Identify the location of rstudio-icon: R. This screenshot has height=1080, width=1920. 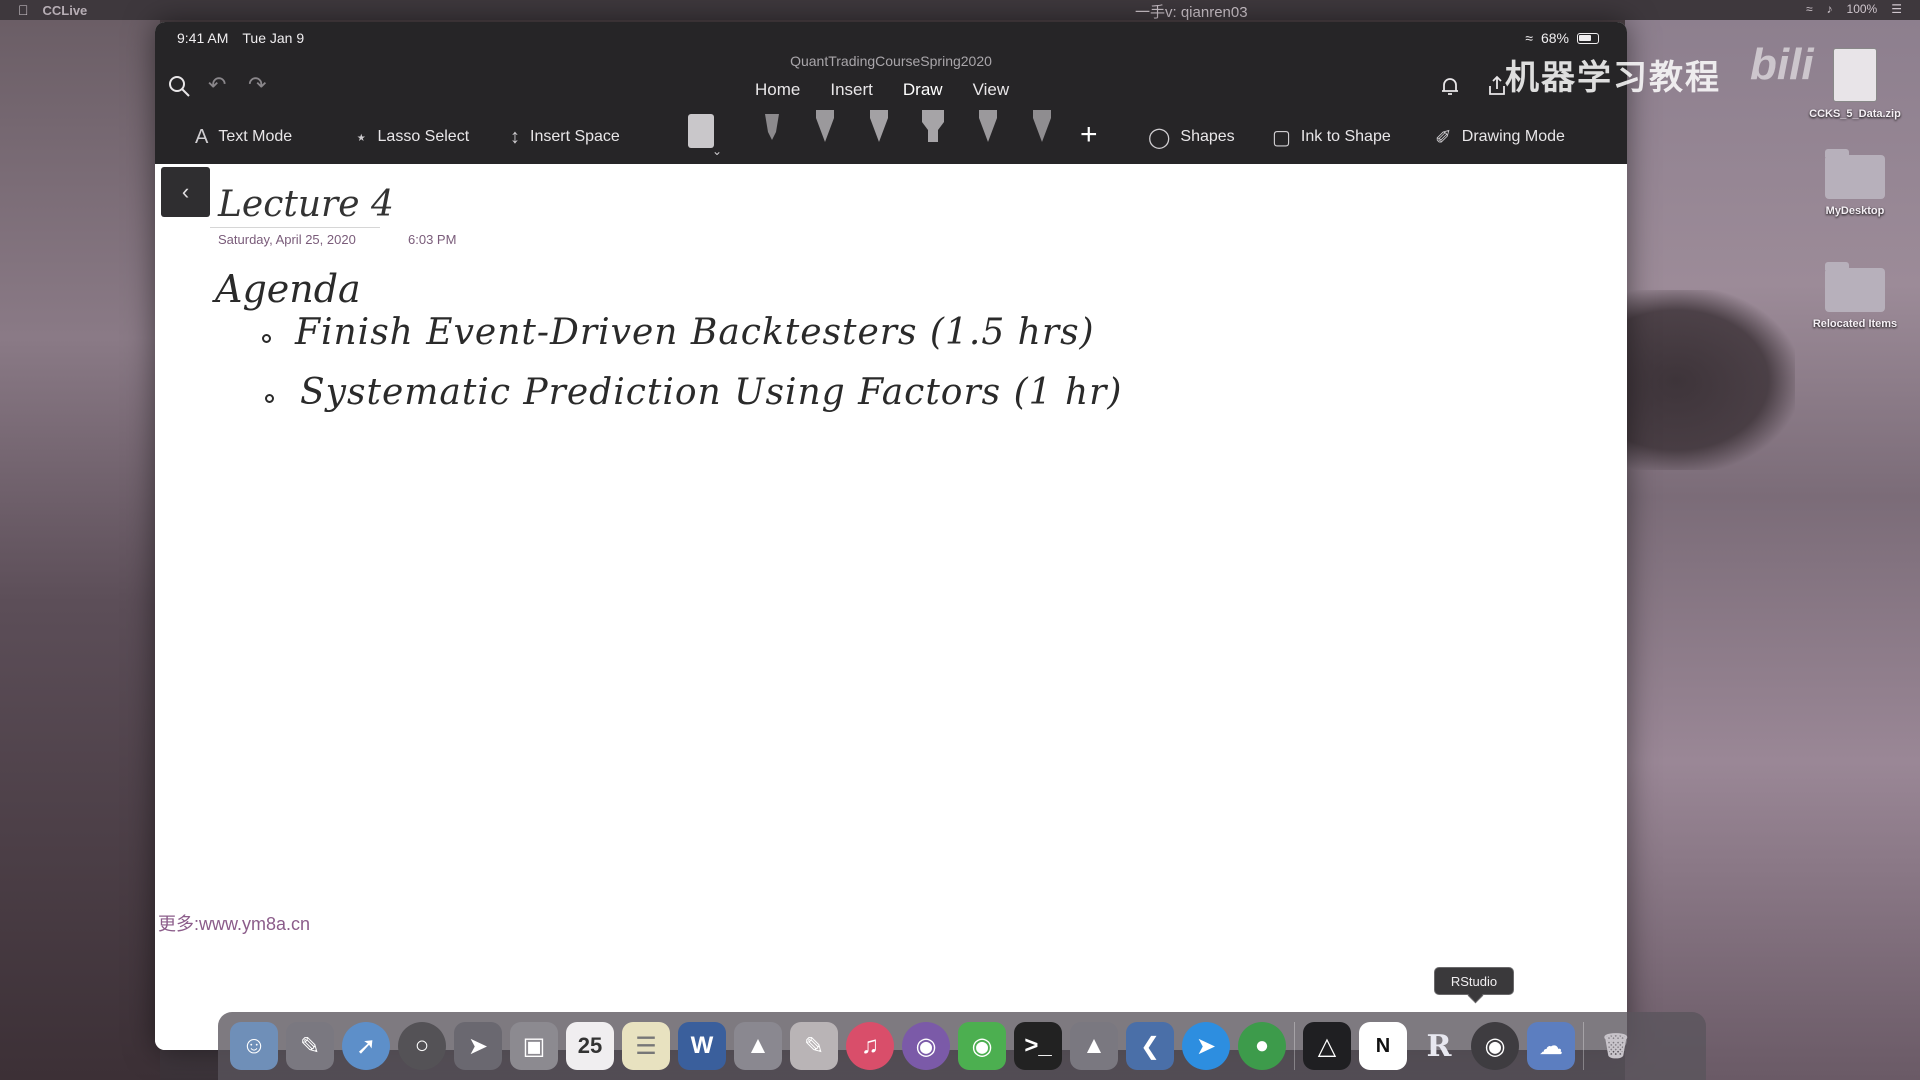
(1439, 1046).